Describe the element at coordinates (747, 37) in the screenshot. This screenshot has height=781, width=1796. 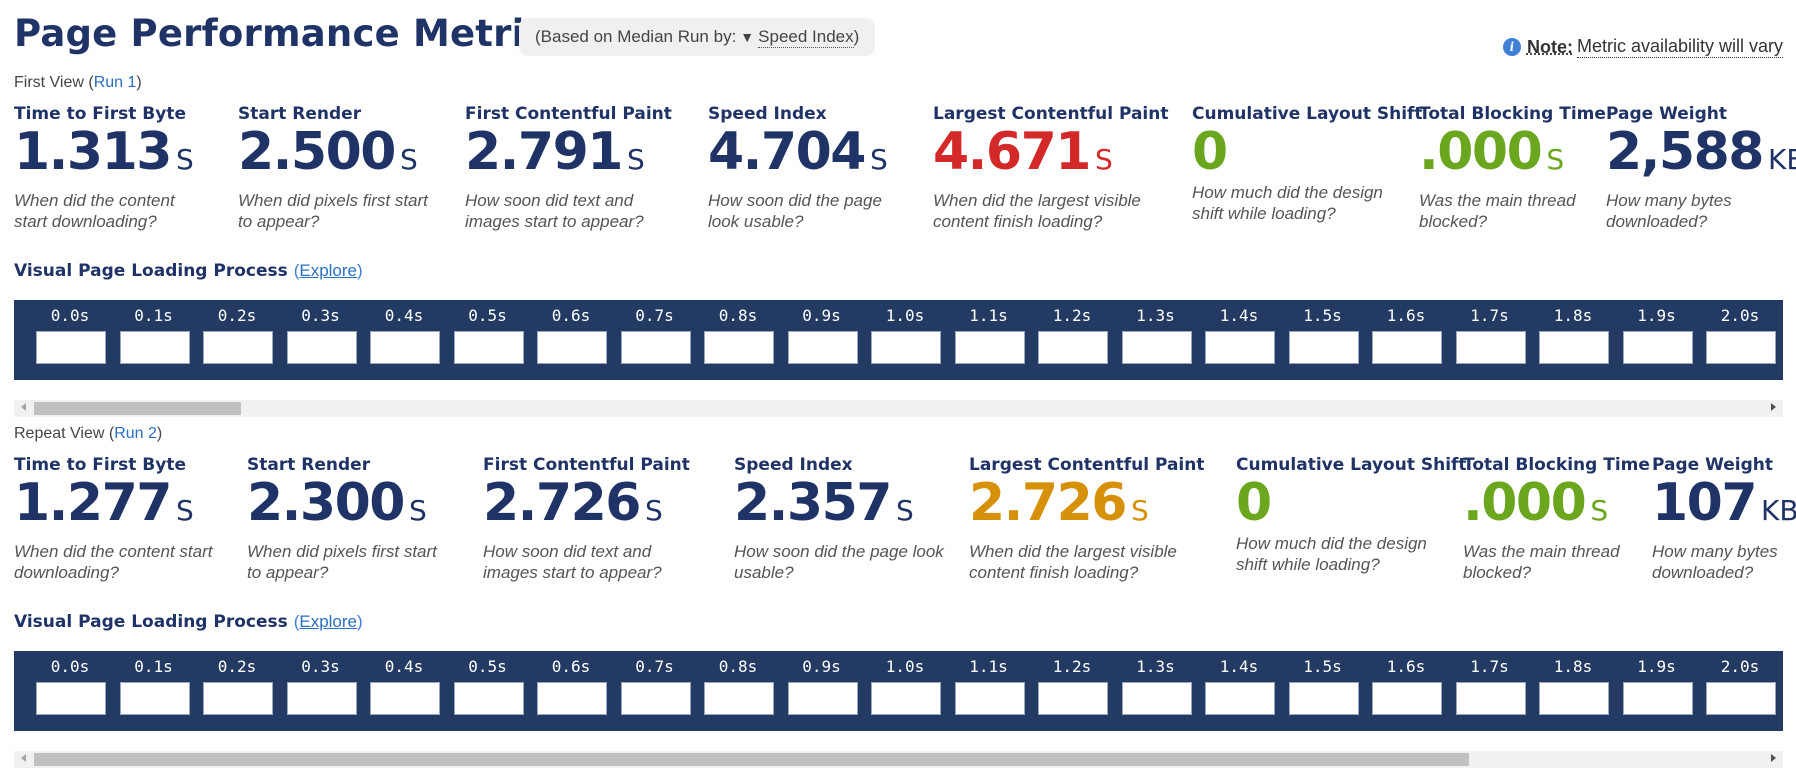
I see `dropdown-triangle-icon: ▼` at that location.